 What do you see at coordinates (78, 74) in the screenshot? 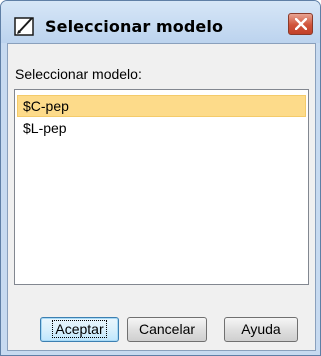
I see `prompt-label: Seleccionar modelo:` at bounding box center [78, 74].